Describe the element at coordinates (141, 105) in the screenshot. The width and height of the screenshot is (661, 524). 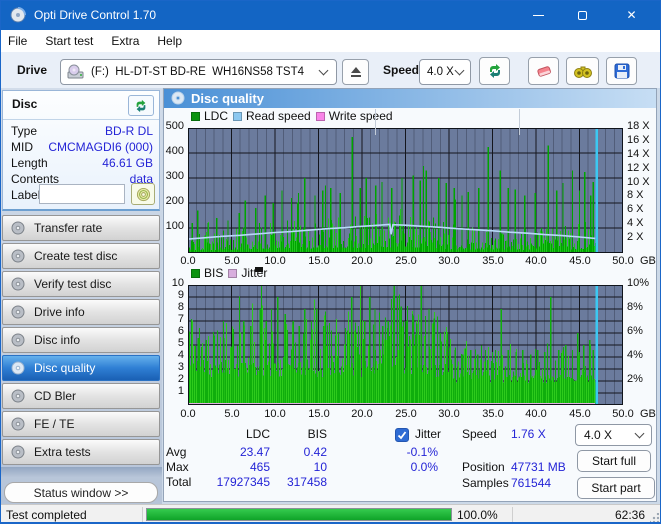
I see `disc-refresh-button` at that location.